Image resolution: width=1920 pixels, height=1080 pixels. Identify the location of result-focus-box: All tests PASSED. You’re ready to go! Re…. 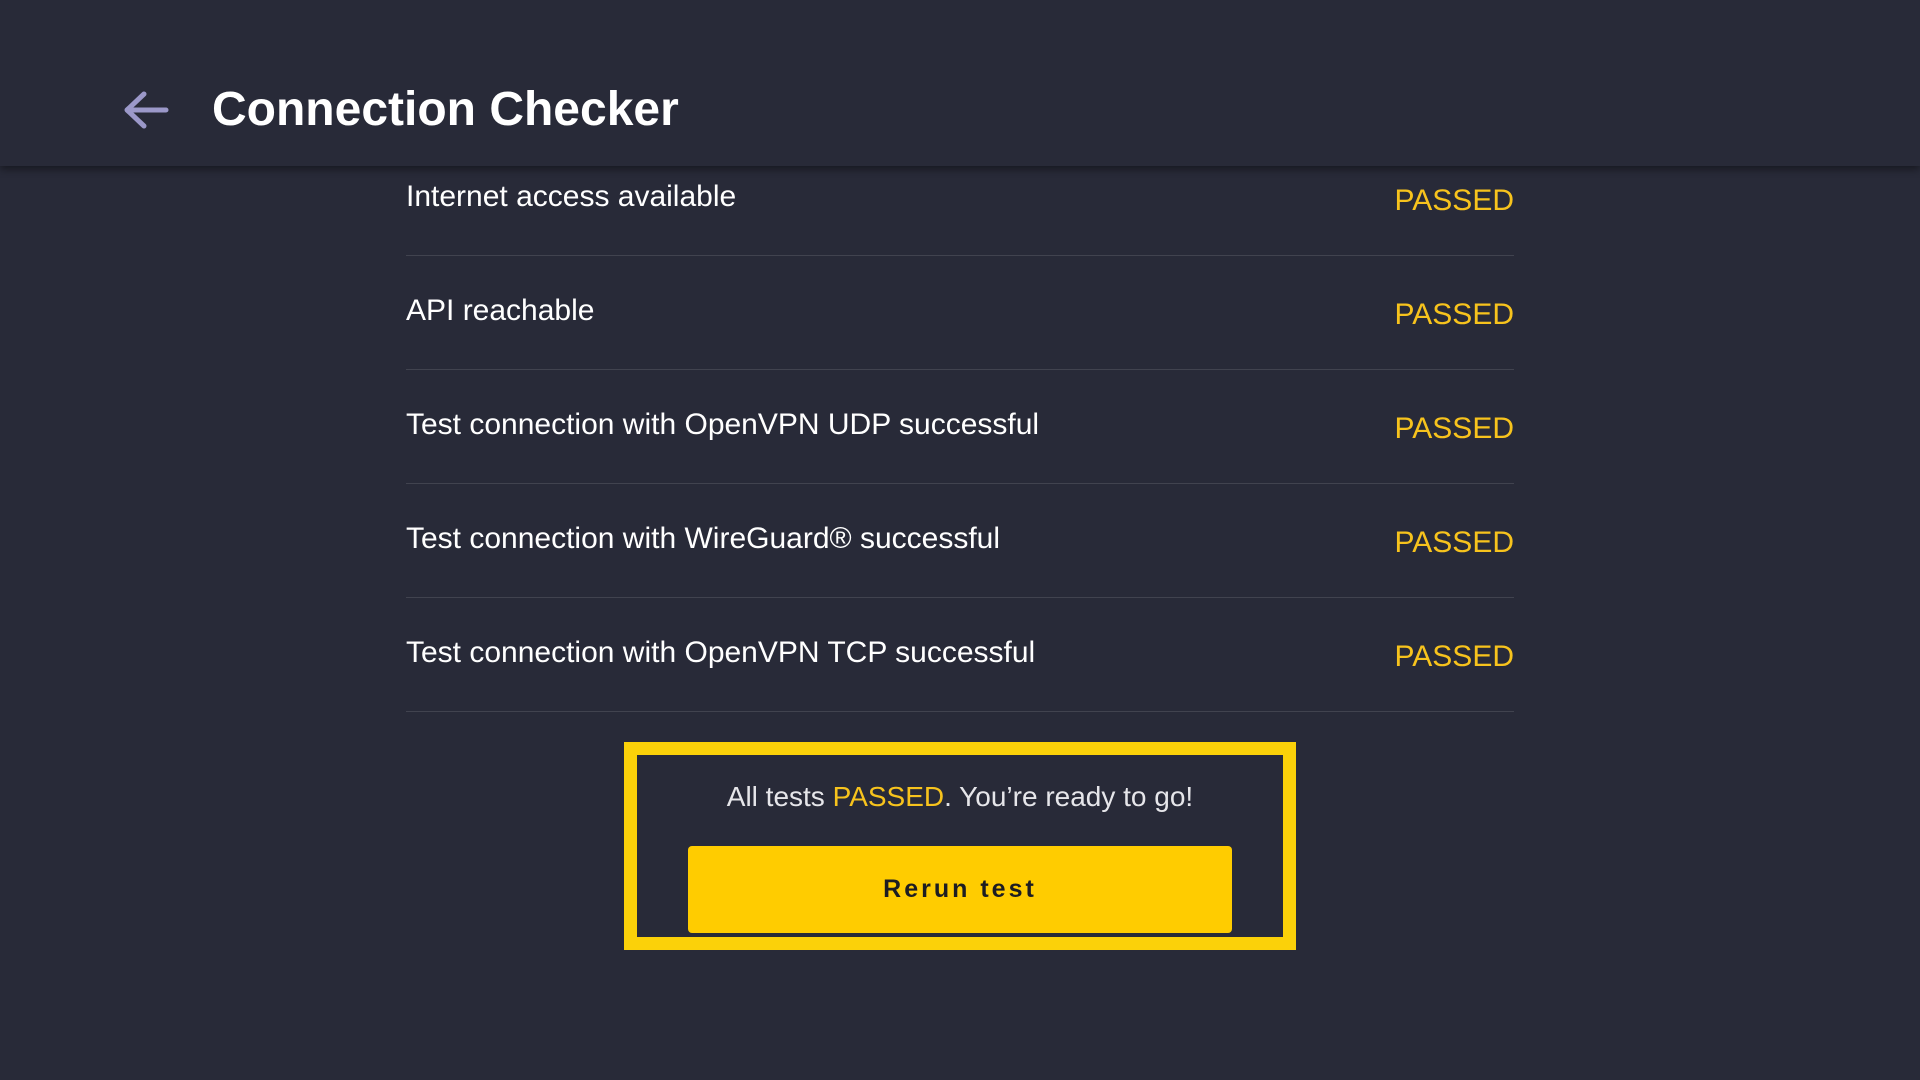
(960, 846).